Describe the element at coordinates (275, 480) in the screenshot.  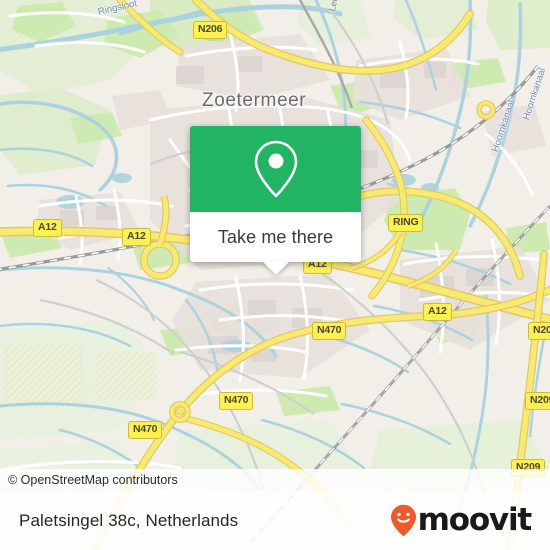
I see `map-attribution-bar: © OpenStreetMap contributors` at that location.